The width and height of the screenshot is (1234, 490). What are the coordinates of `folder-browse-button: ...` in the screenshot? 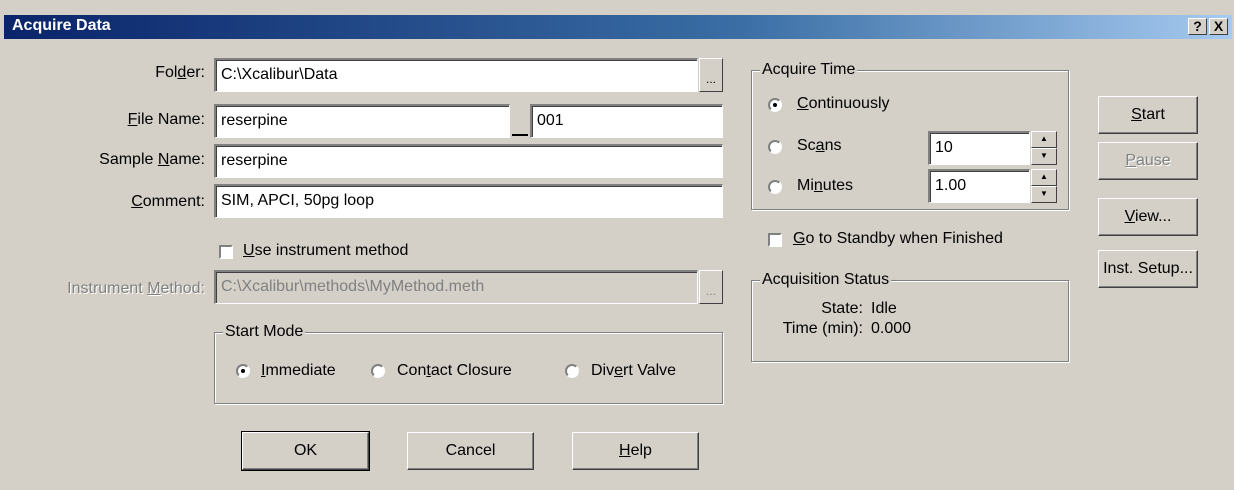 It's located at (711, 75).